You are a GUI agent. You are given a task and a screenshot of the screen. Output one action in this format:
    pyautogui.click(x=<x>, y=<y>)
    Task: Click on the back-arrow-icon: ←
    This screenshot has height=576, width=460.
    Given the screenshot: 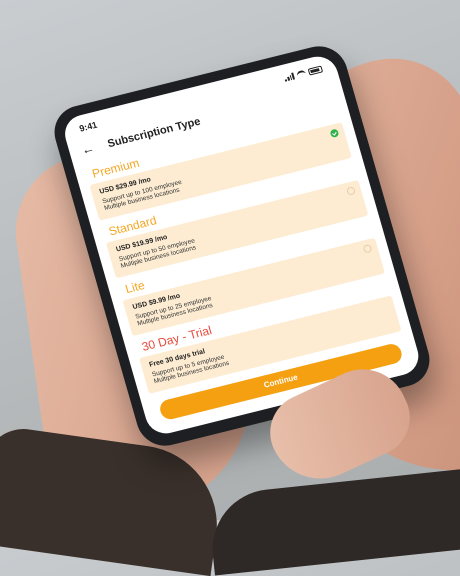 What is the action you would take?
    pyautogui.click(x=87, y=149)
    